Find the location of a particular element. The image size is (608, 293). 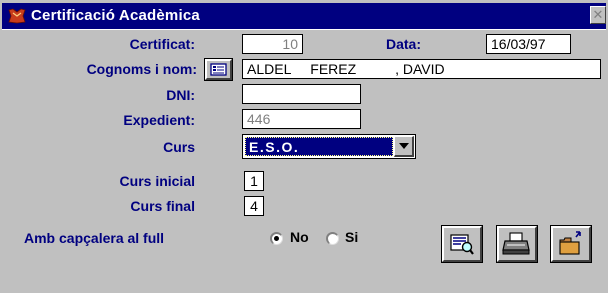

window-title: Certificació Acadèmica is located at coordinates (115, 15).